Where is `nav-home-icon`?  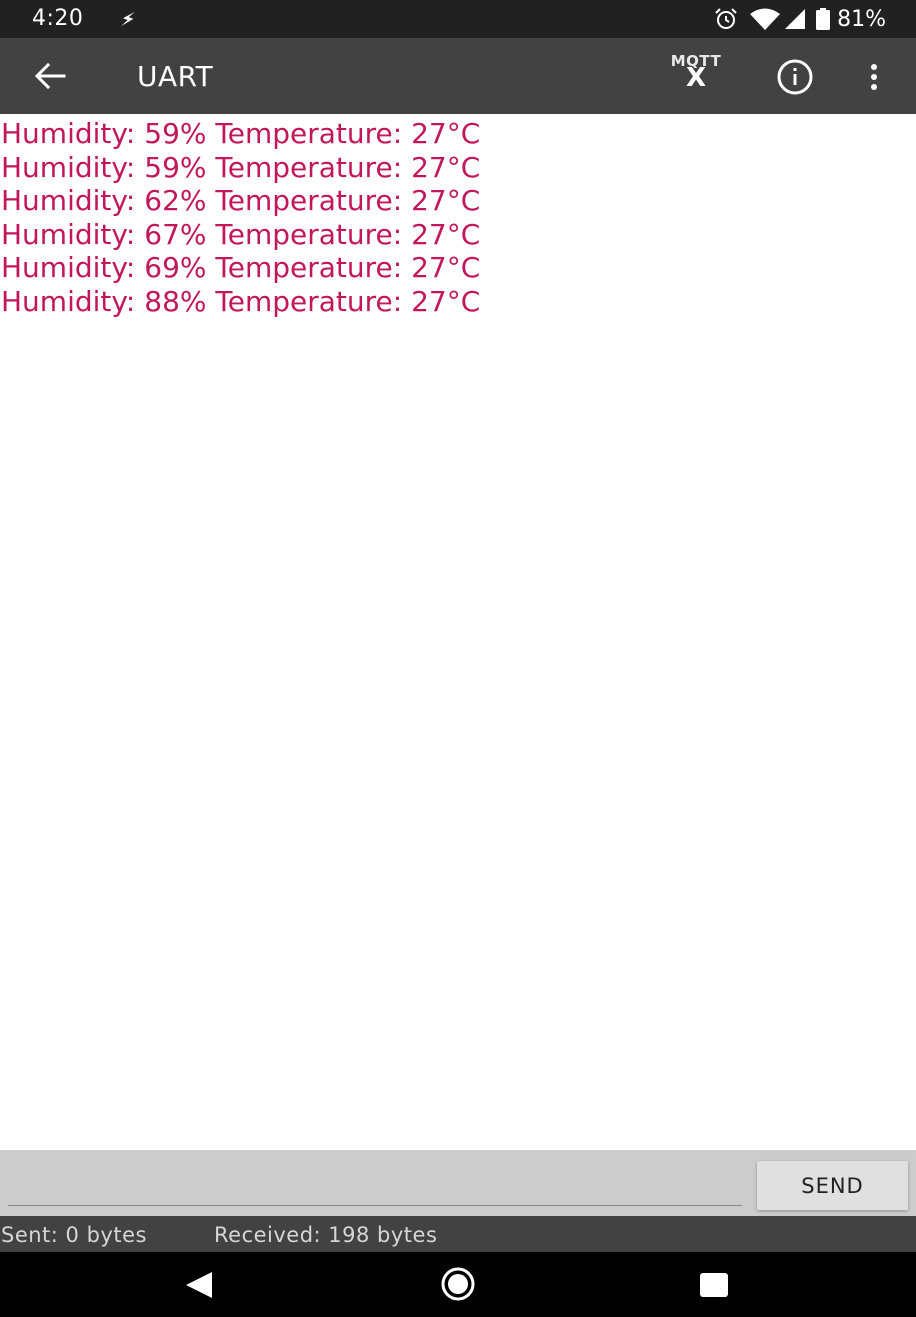 nav-home-icon is located at coordinates (458, 1284).